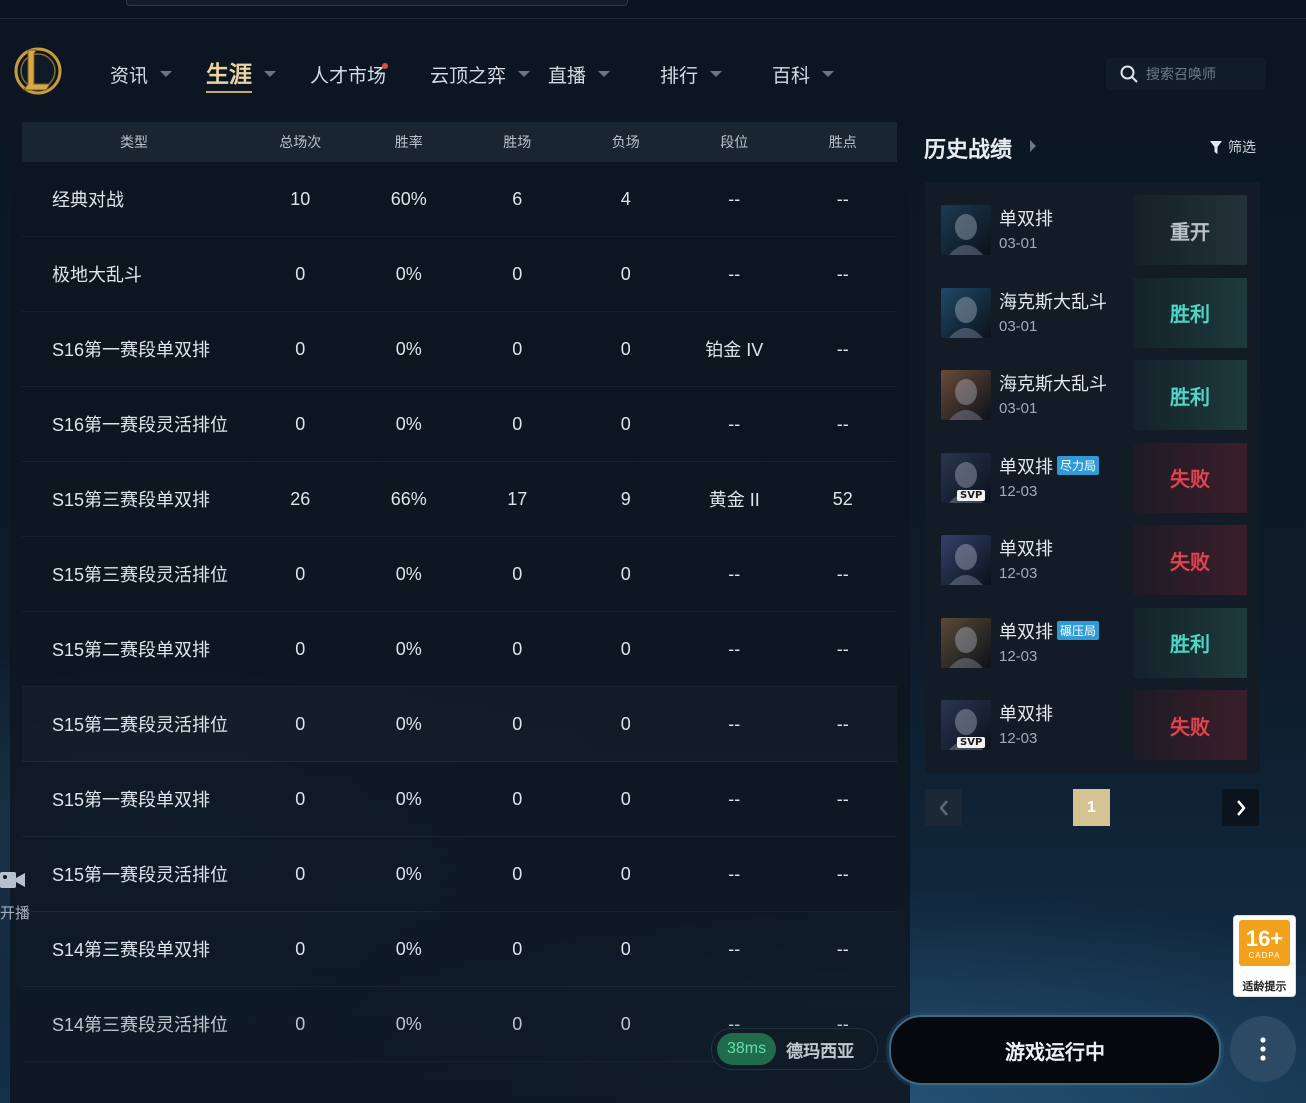 Image resolution: width=1306 pixels, height=1103 pixels. What do you see at coordinates (408, 198) in the screenshot?
I see `table-cell: 60%` at bounding box center [408, 198].